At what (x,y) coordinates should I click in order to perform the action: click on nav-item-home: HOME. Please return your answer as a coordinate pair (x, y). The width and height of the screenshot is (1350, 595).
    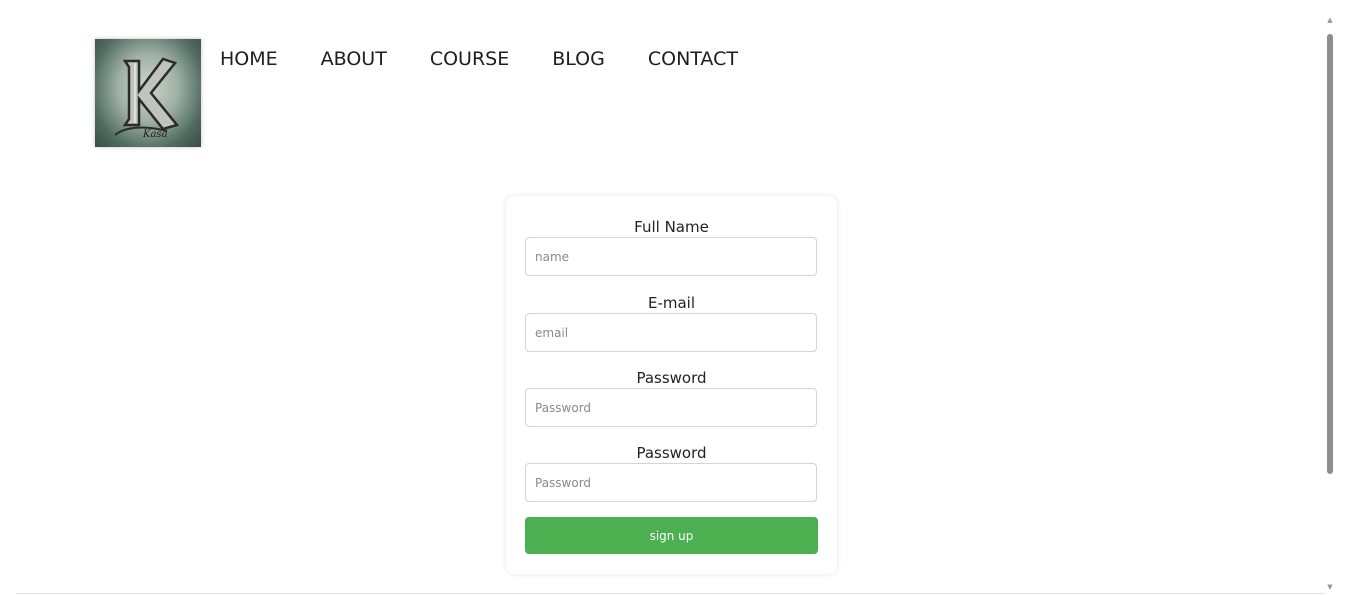
    Looking at the image, I should click on (249, 59).